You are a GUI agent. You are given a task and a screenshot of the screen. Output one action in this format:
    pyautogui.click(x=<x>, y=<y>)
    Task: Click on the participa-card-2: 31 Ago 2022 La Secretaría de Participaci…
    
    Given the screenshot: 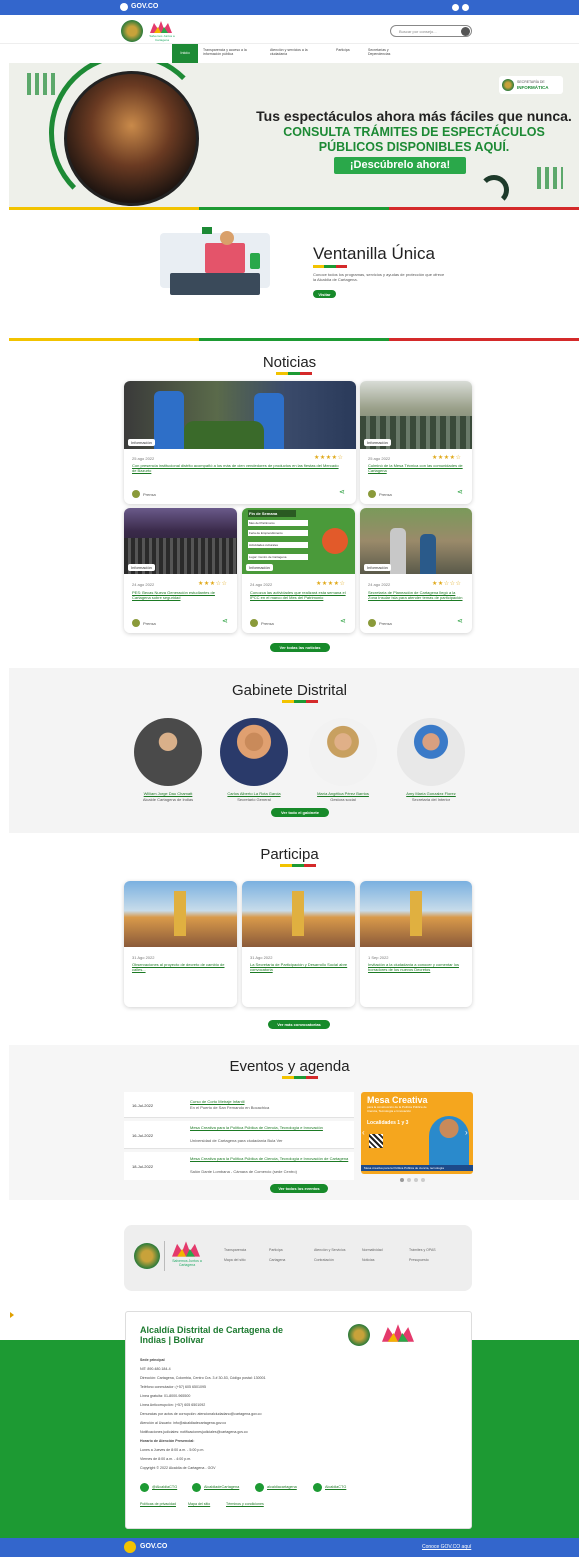 What is the action you would take?
    pyautogui.click(x=298, y=944)
    